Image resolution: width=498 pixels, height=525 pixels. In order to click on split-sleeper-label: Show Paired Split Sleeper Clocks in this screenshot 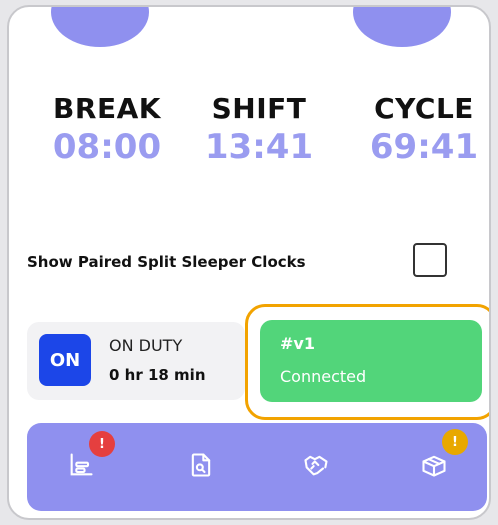, I will do `click(166, 262)`.